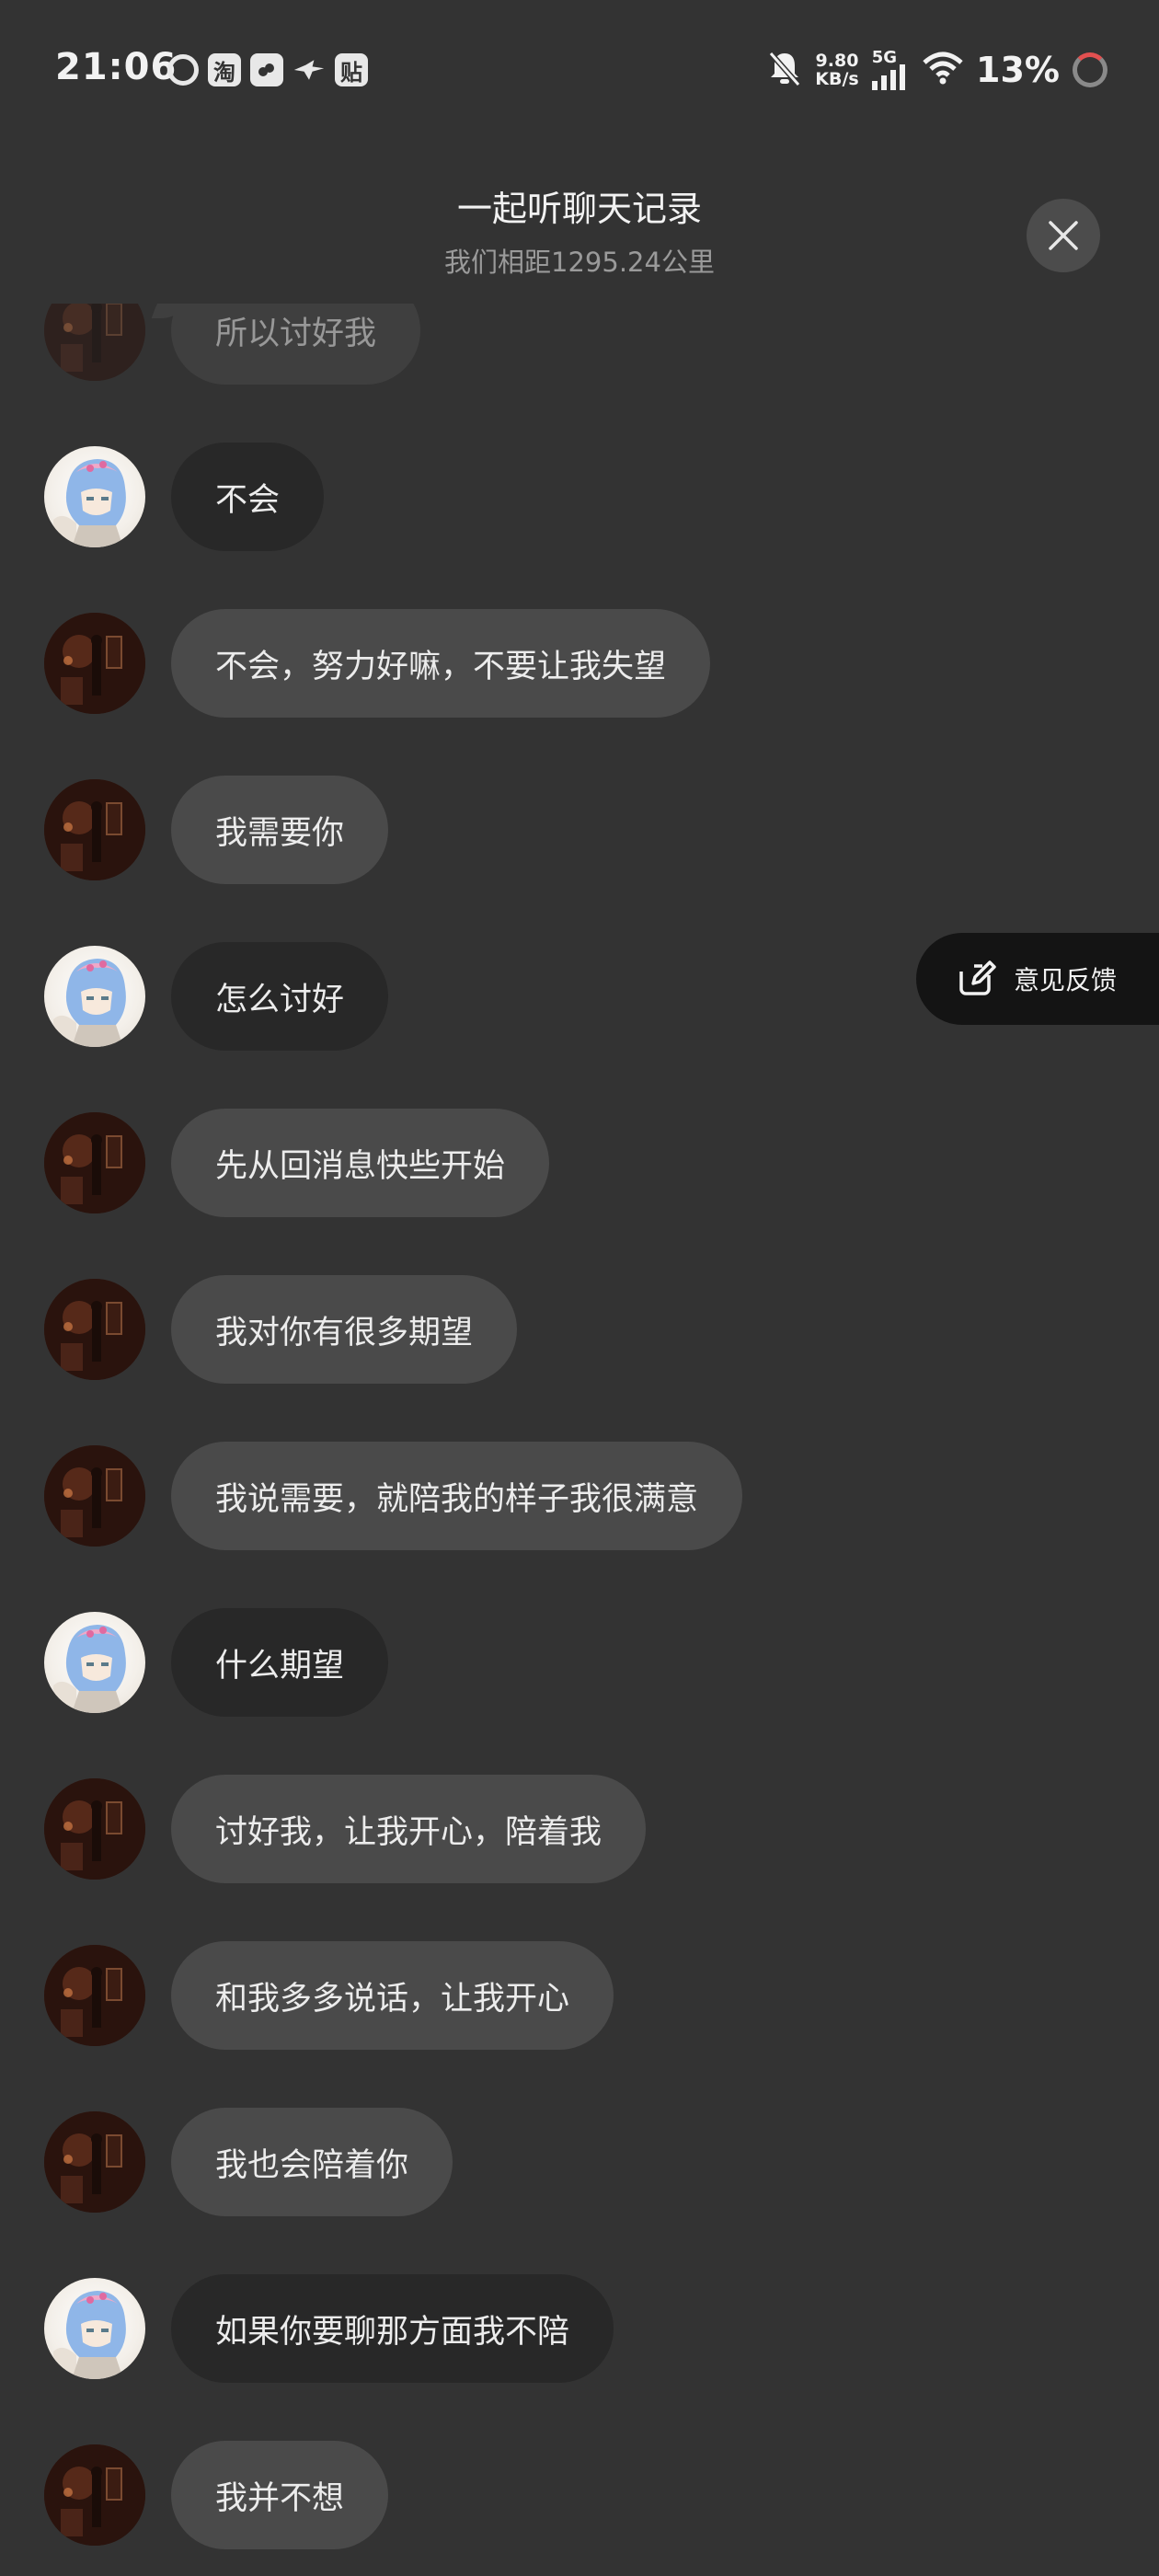  What do you see at coordinates (280, 997) in the screenshot?
I see `message-bubble: 怎么讨好` at bounding box center [280, 997].